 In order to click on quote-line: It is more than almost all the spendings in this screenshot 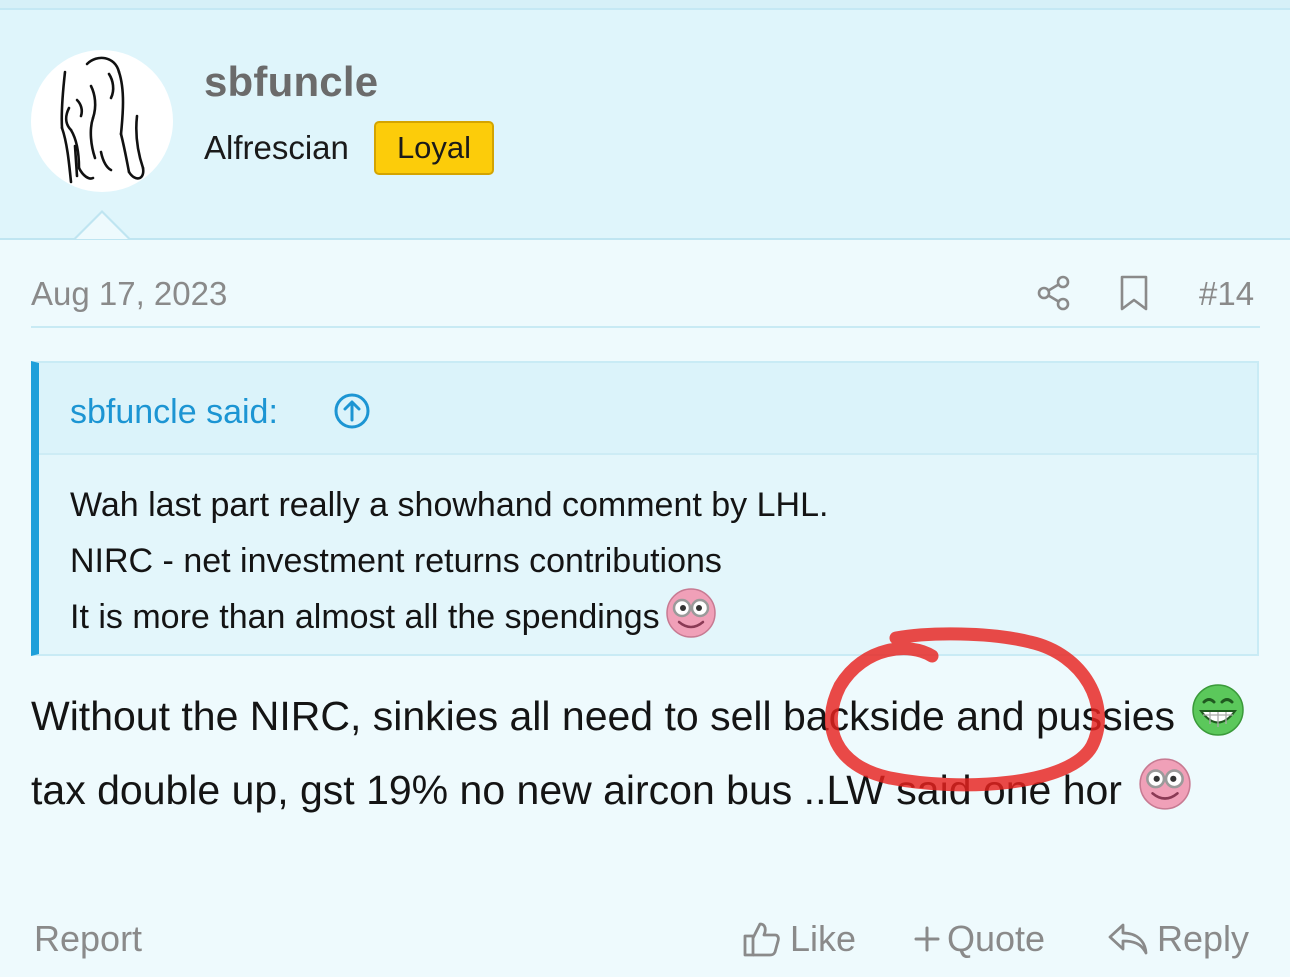, I will do `click(449, 616)`.